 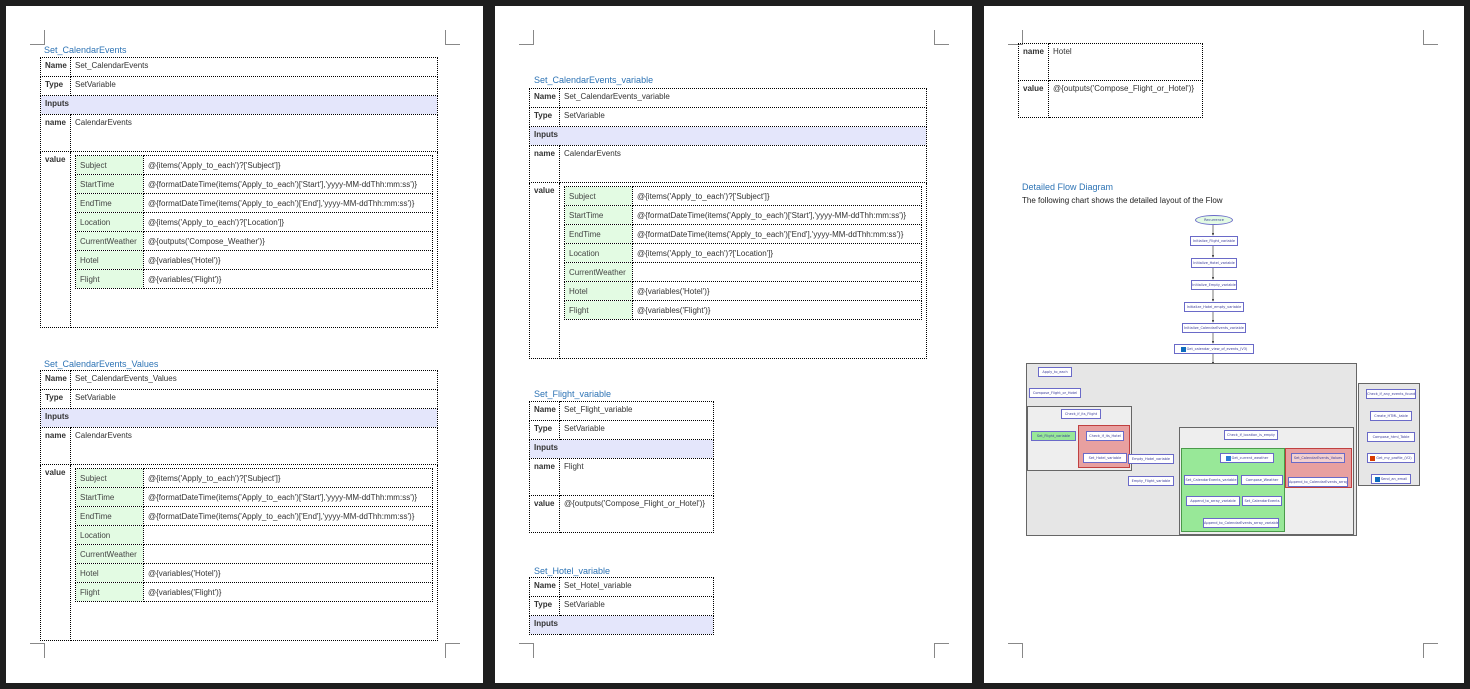 What do you see at coordinates (1318, 458) in the screenshot?
I see `flow-node: Set_CalendarEvents_Values` at bounding box center [1318, 458].